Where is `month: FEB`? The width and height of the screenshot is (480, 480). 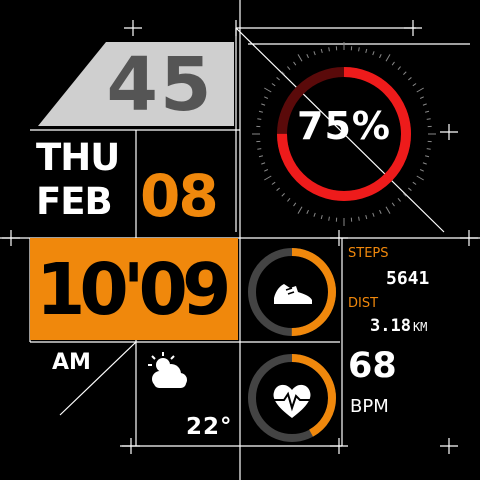
month: FEB is located at coordinates (74, 201).